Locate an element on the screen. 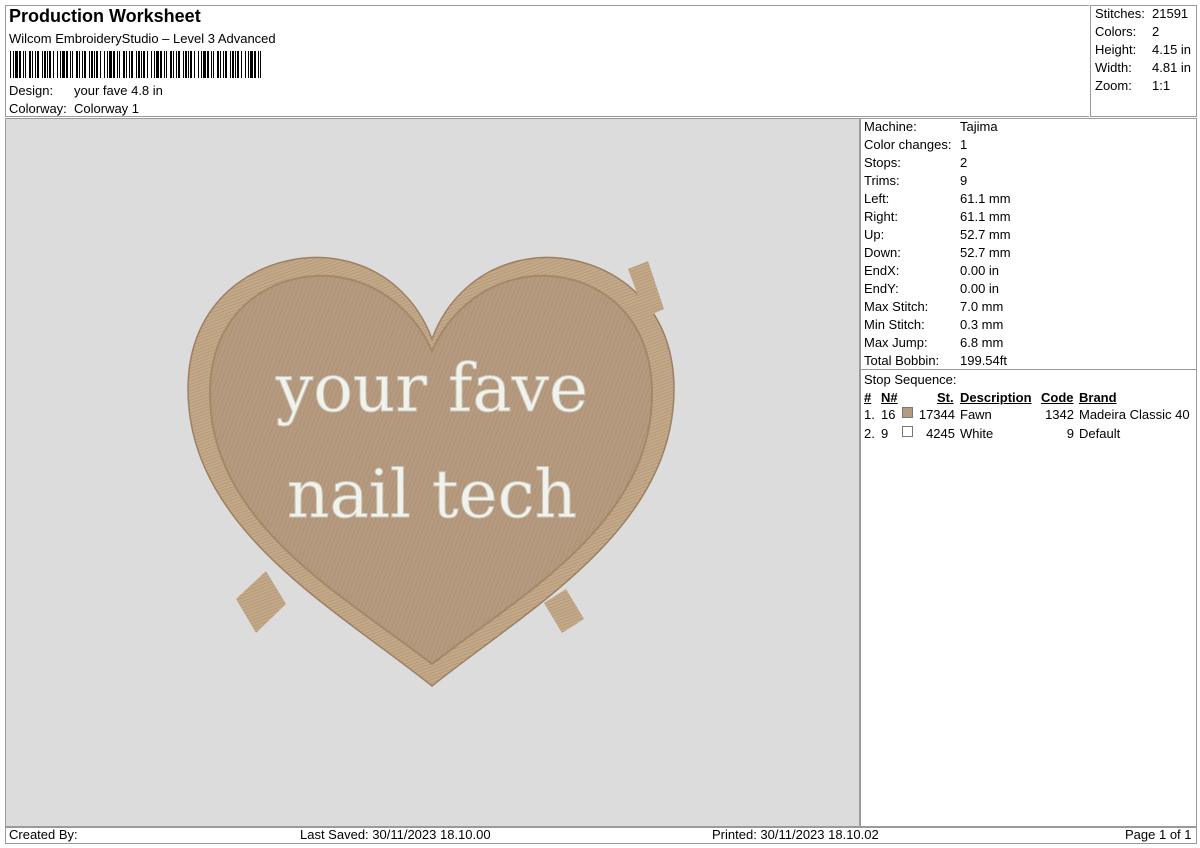 The image size is (1200, 848). machine-info-label: Trims: is located at coordinates (882, 180).